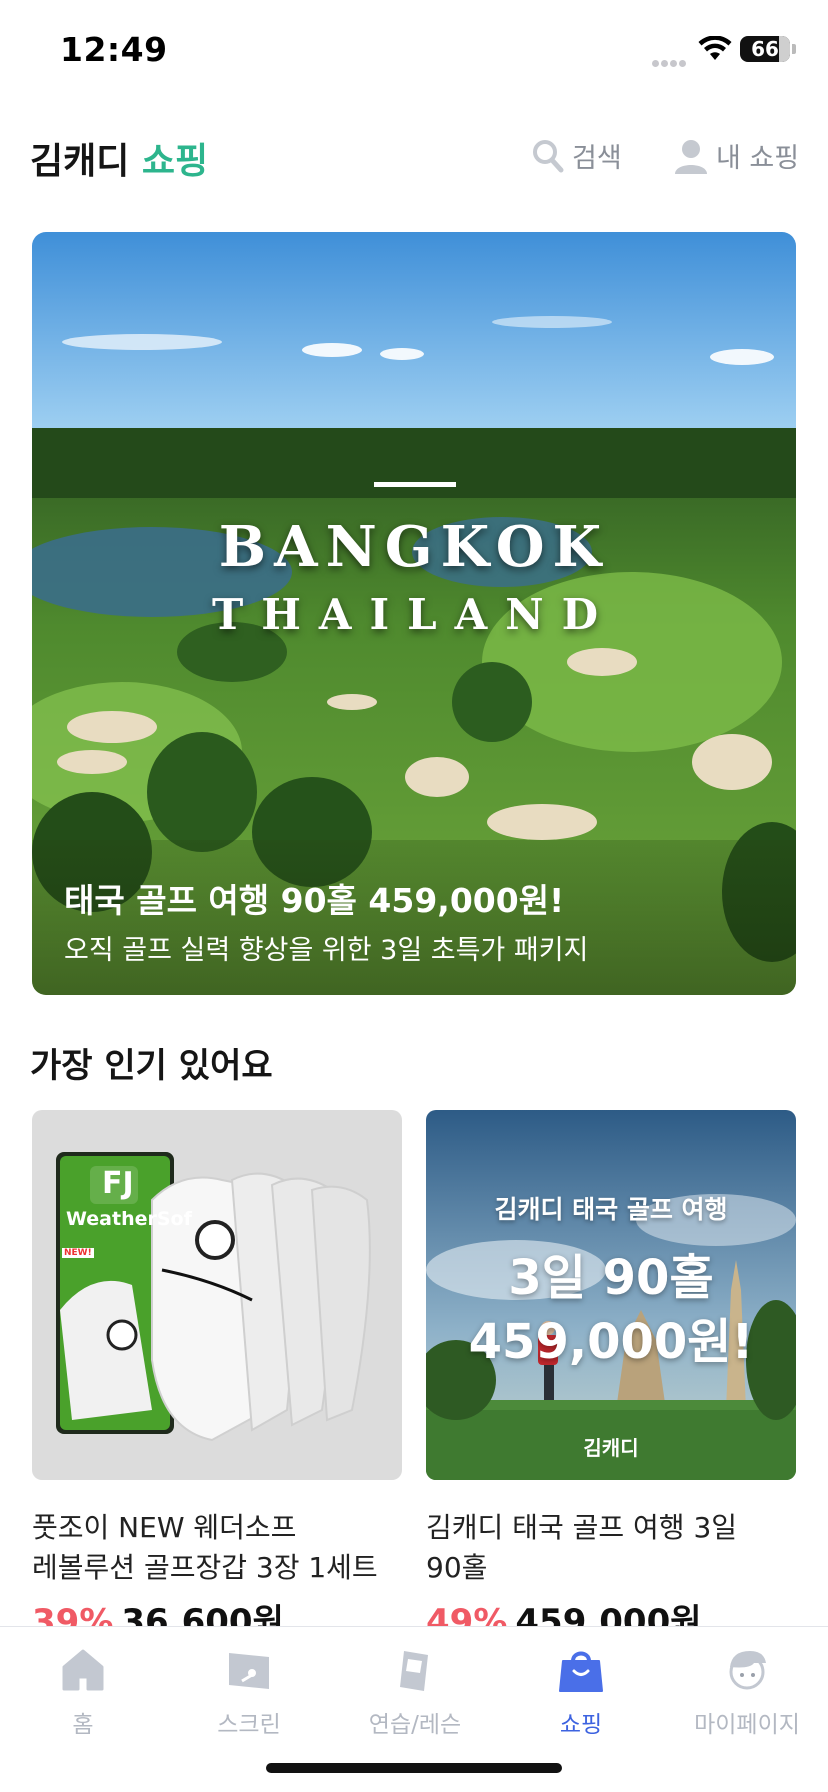  I want to click on section-title-popular: 가장 인기 있어요, so click(151, 1066).